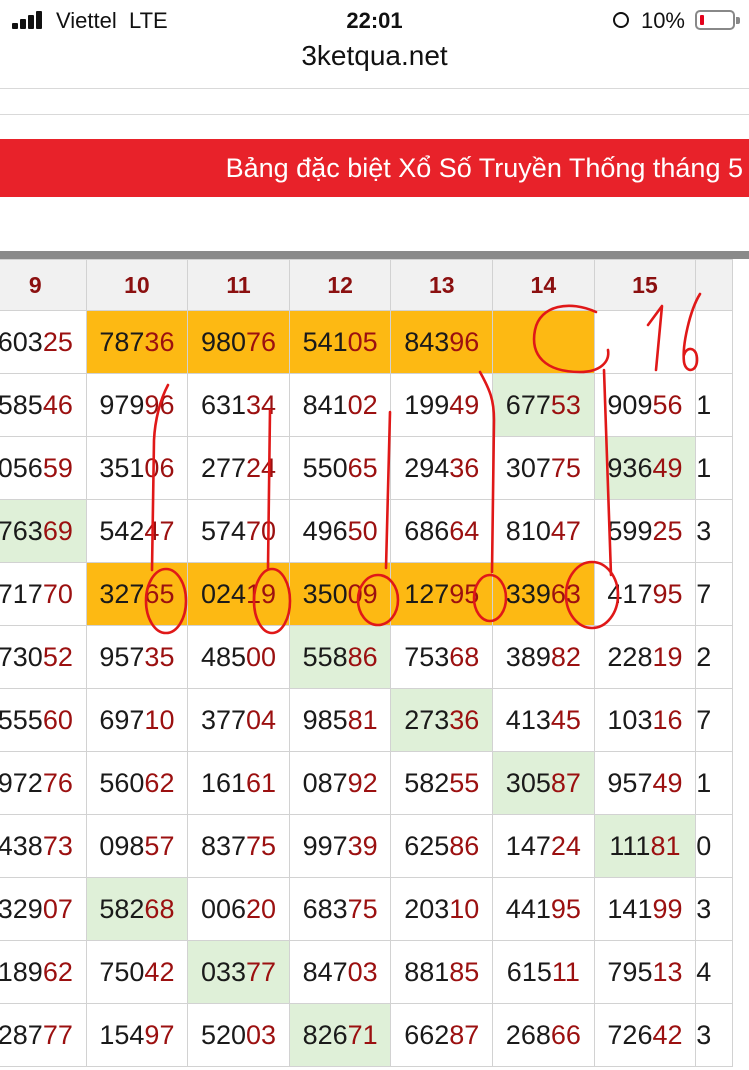 The height and width of the screenshot is (1070, 749). Describe the element at coordinates (159, 971) in the screenshot. I see `result-last-two: 42` at that location.